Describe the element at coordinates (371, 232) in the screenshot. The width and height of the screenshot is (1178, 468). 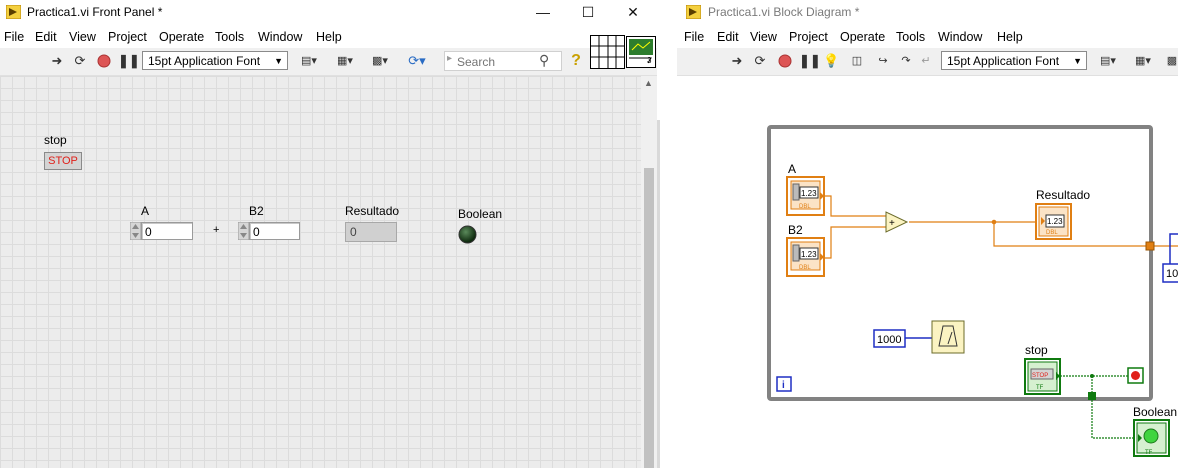
I see `resultado-indicator: 0` at that location.